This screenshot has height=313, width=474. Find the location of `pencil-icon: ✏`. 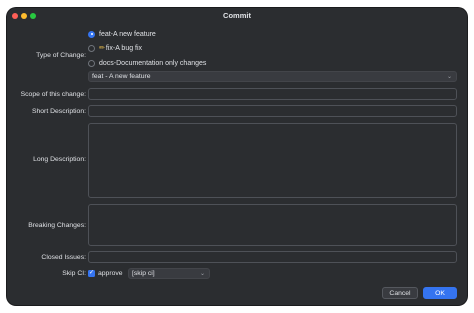

pencil-icon: ✏ is located at coordinates (102, 48).